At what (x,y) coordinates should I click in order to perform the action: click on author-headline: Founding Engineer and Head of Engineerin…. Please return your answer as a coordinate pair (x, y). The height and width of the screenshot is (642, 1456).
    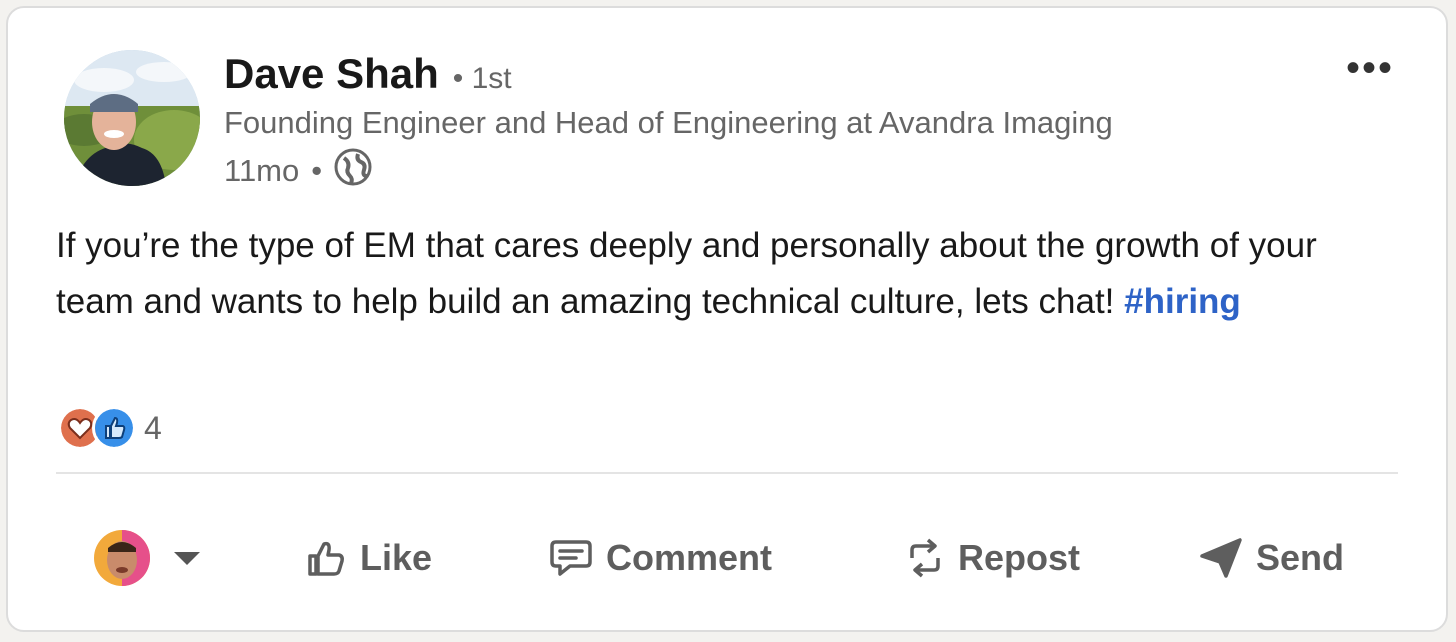
    Looking at the image, I should click on (668, 122).